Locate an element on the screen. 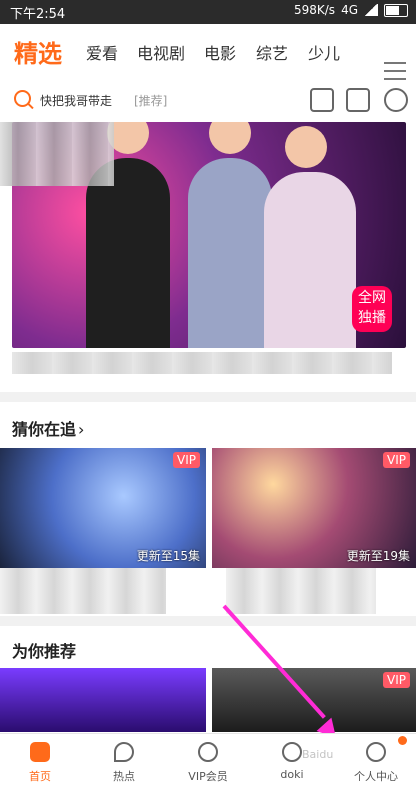 This screenshot has height=789, width=416. performer-left is located at coordinates (128, 235).